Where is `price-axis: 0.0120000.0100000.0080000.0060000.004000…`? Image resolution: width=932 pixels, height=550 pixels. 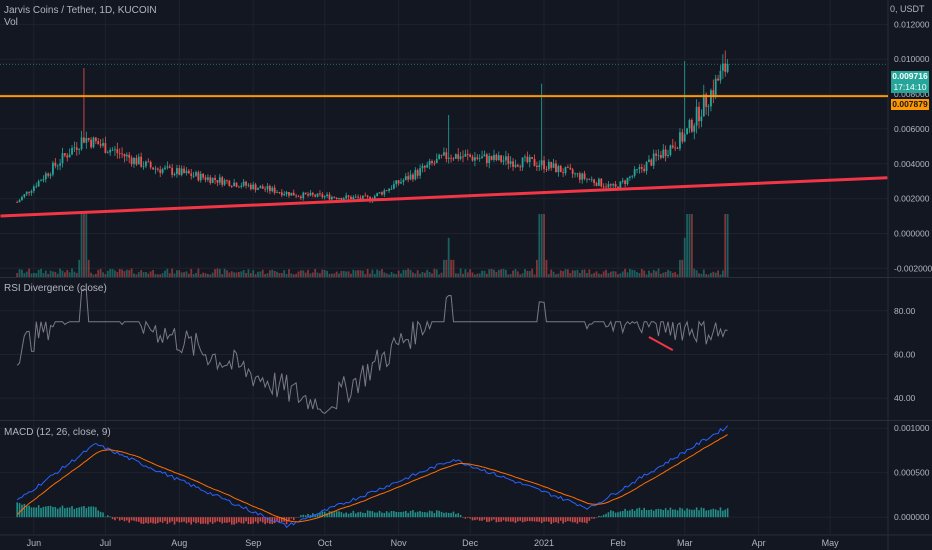 price-axis: 0.0120000.0100000.0080000.0060000.004000… is located at coordinates (913, 270).